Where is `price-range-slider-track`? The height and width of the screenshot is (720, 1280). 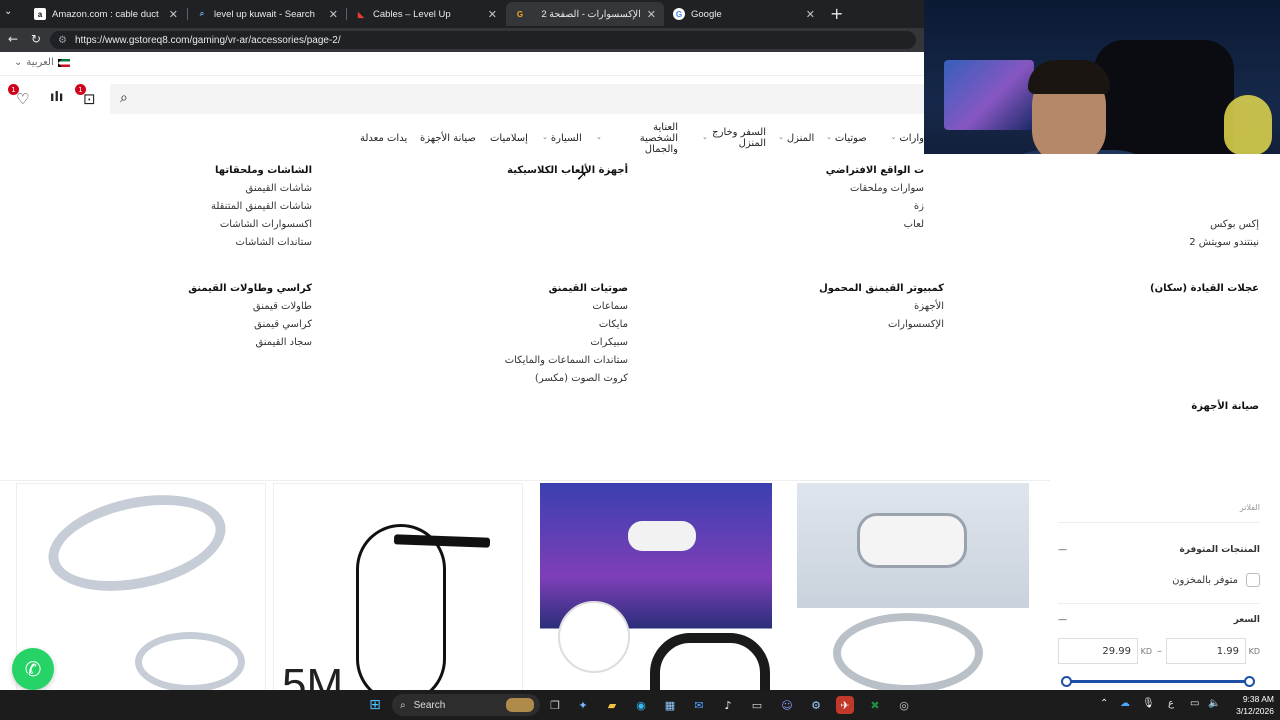 price-range-slider-track is located at coordinates (1158, 681).